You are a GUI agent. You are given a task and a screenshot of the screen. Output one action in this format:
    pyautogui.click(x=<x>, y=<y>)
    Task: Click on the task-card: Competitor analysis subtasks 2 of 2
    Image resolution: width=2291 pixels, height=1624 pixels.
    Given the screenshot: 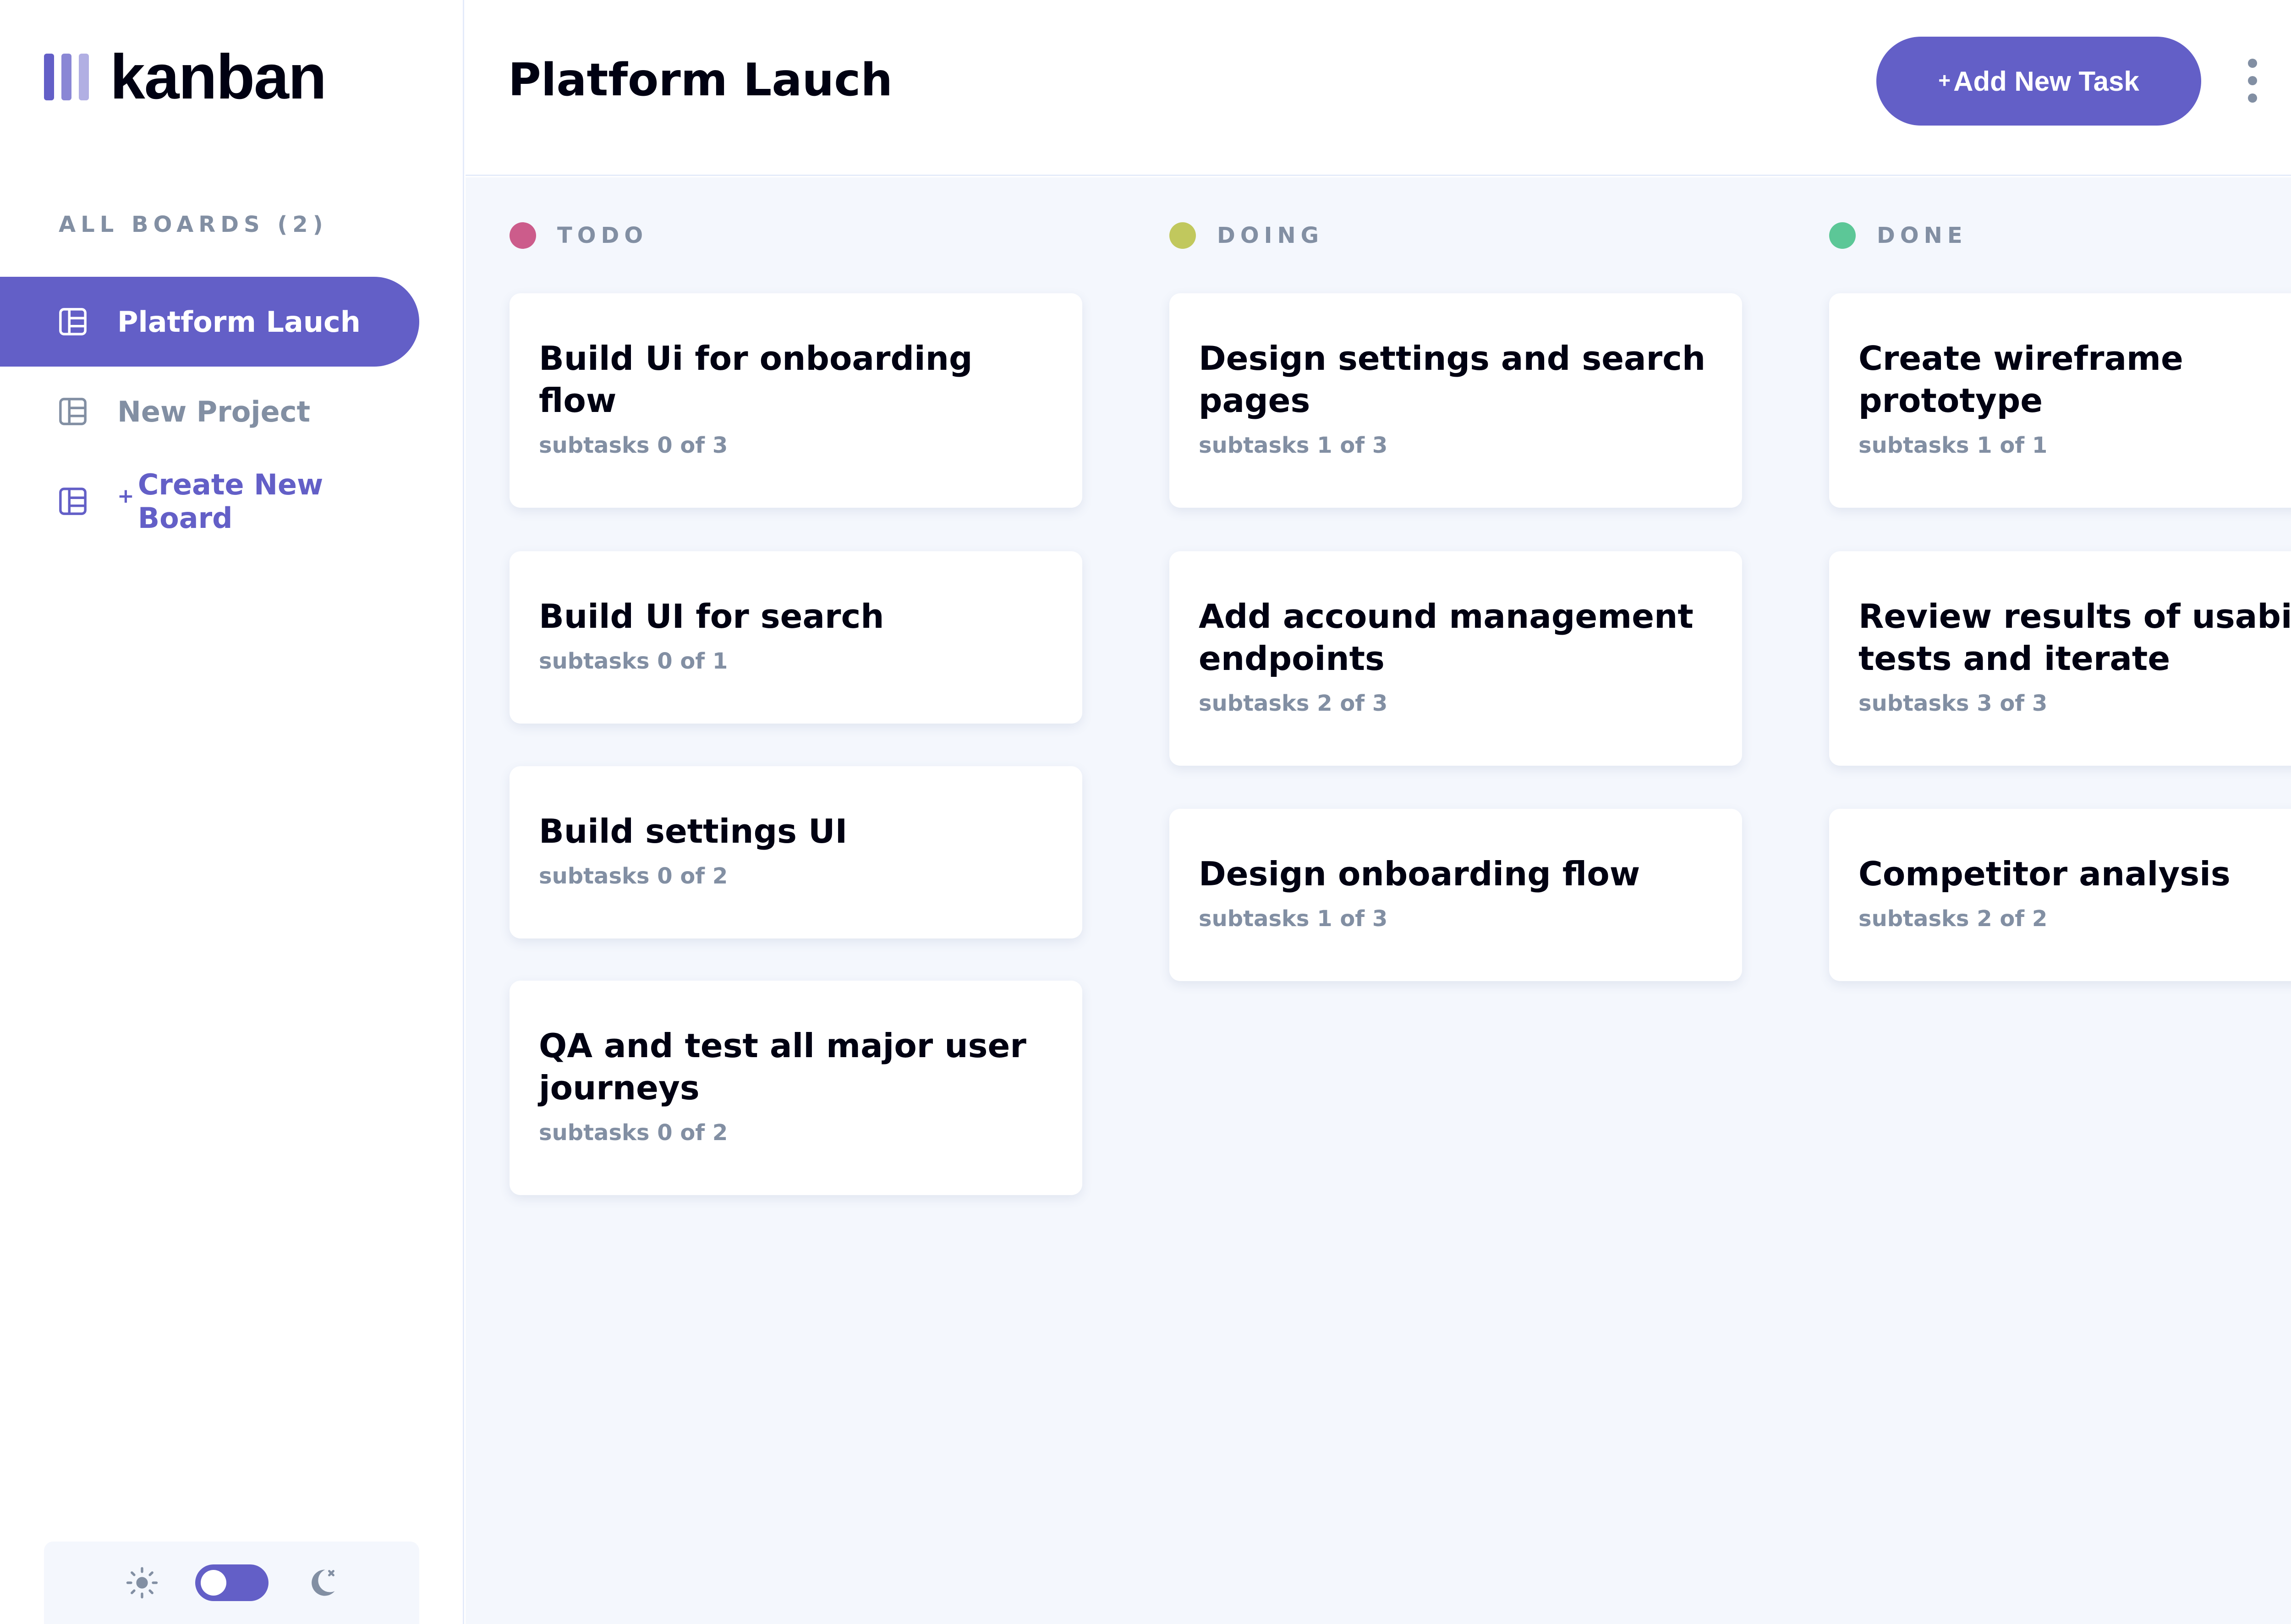 What is the action you would take?
    pyautogui.click(x=2060, y=895)
    